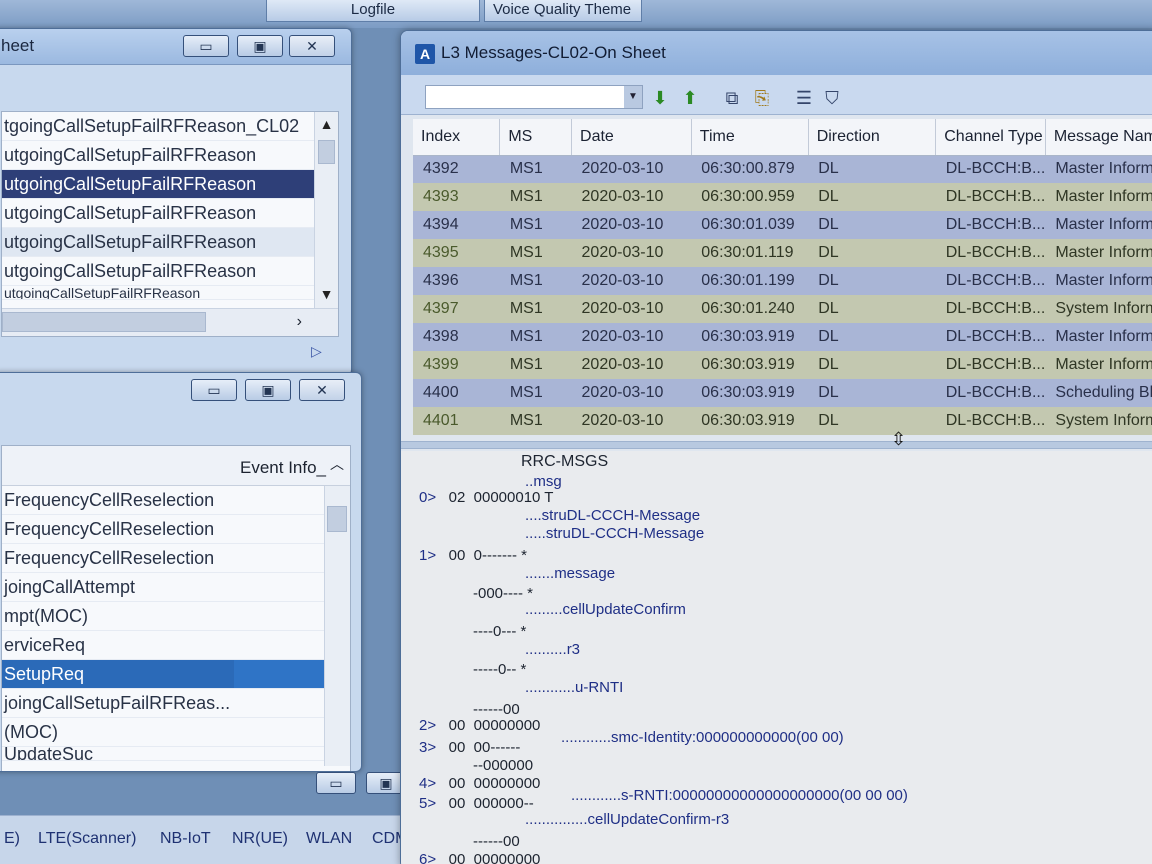  What do you see at coordinates (176, 754) in the screenshot?
I see `list-item: UpdateSuc` at bounding box center [176, 754].